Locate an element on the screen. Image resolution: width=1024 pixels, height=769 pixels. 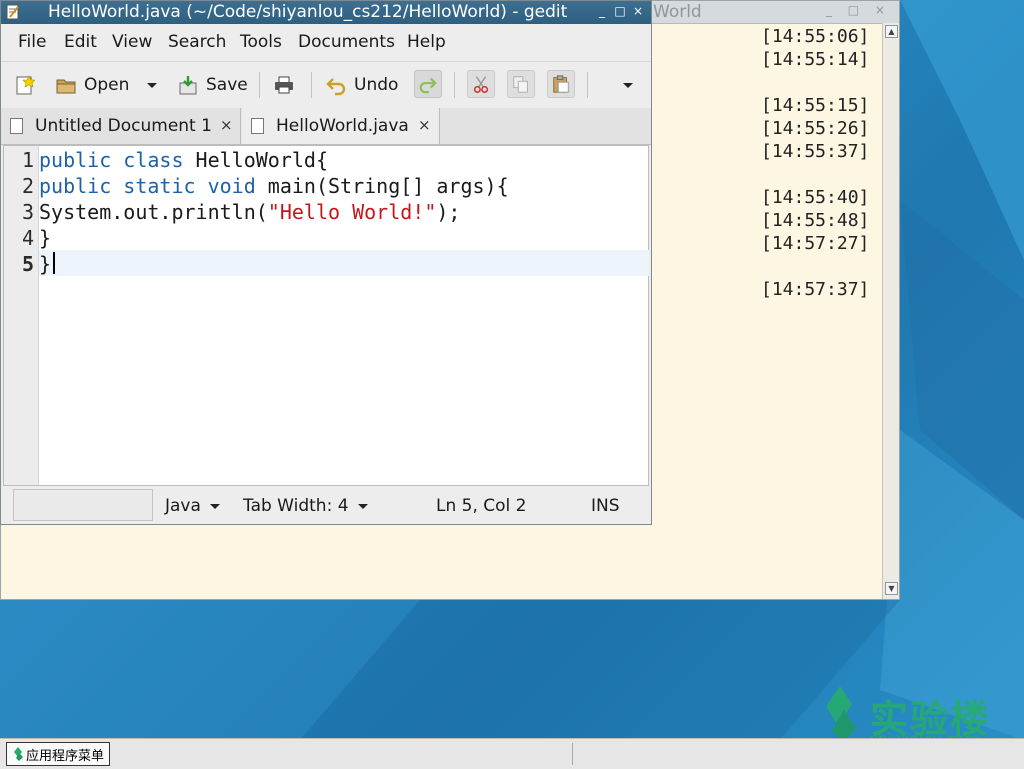
paste-button is located at coordinates (561, 84).